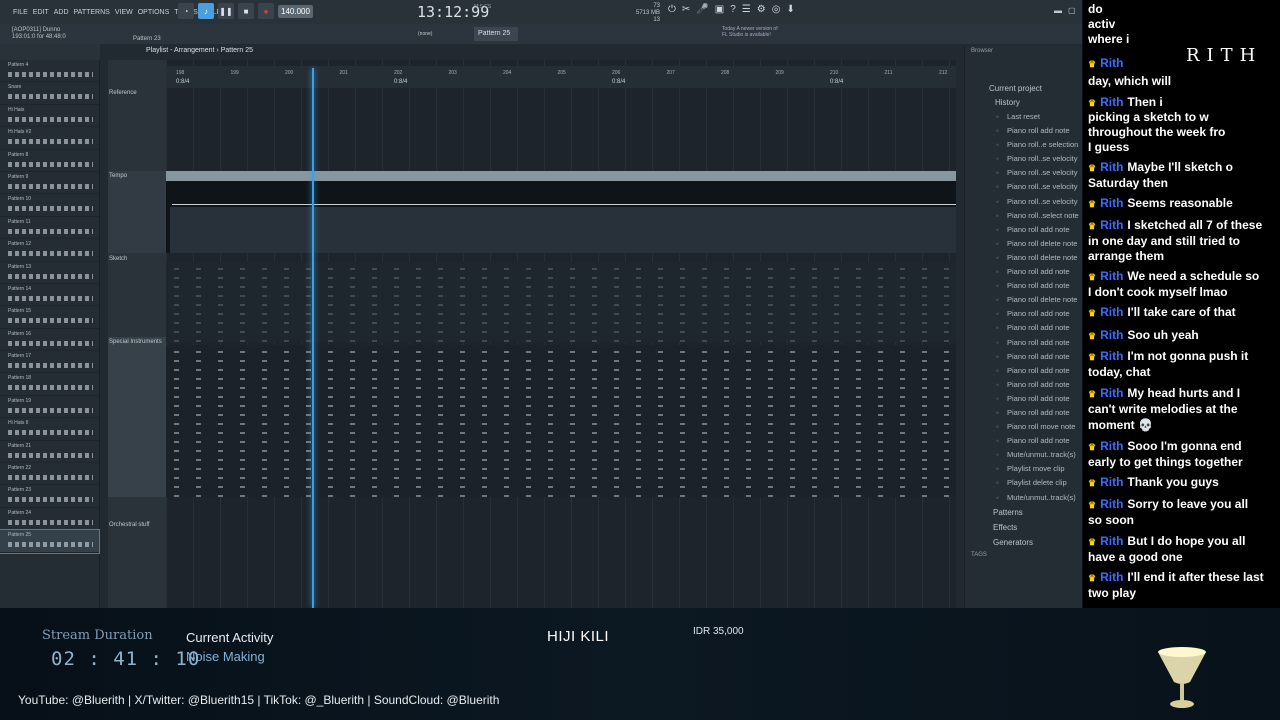 The height and width of the screenshot is (720, 1280). I want to click on pattern-item: Pattern 9, so click(49, 183).